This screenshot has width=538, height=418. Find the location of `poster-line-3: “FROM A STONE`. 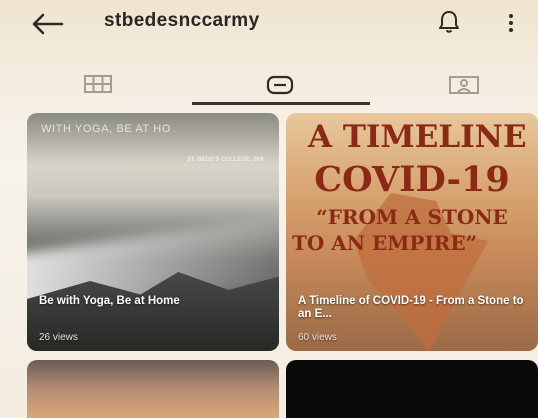

poster-line-3: “FROM A STONE is located at coordinates (412, 217).